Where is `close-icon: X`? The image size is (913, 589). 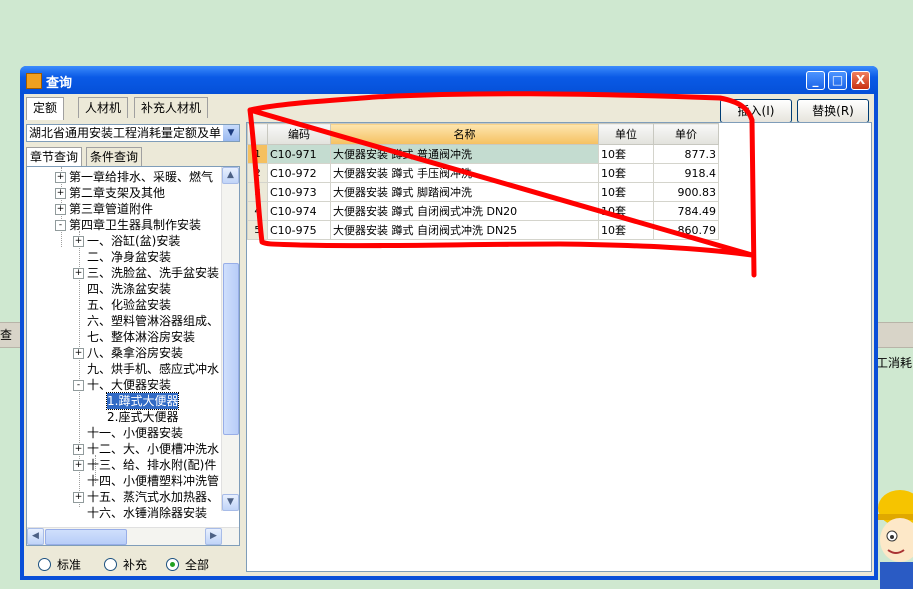
close-icon: X is located at coordinates (860, 80).